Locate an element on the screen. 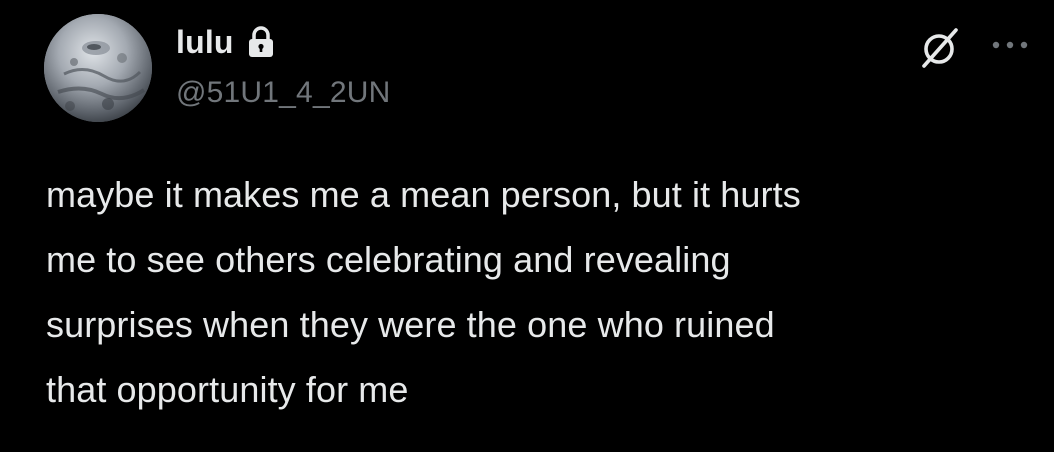 Image resolution: width=1054 pixels, height=452 pixels. author-name-row: lulu is located at coordinates (226, 42).